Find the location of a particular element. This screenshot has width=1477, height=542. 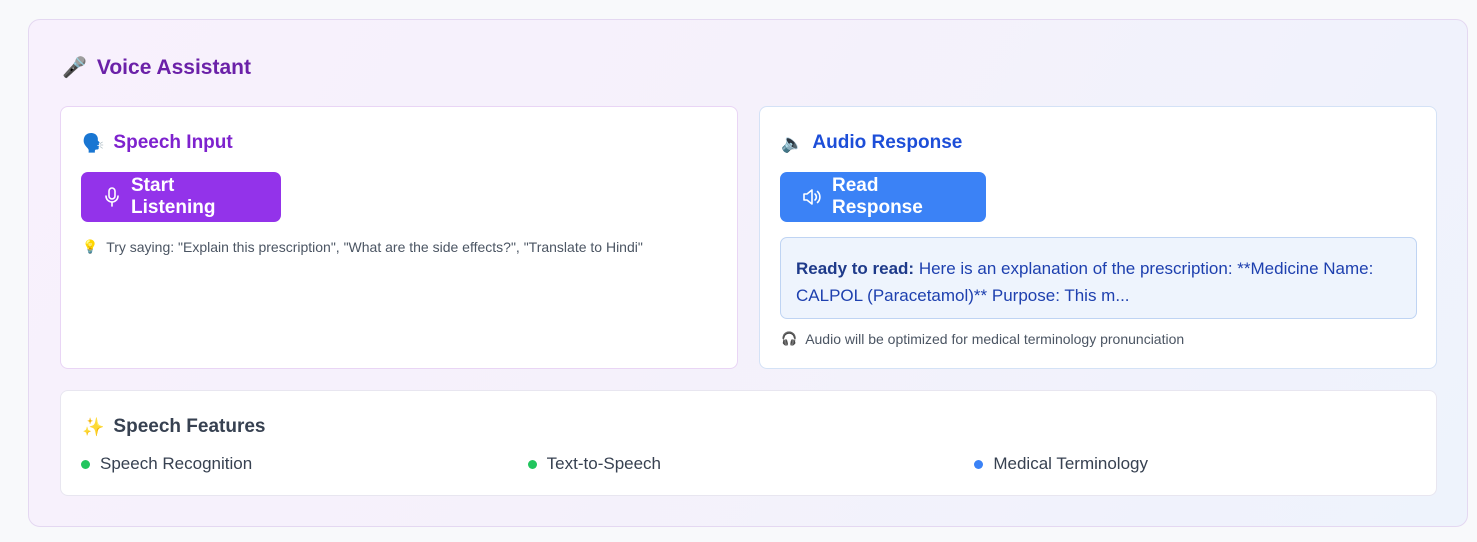

headphones-icon: 🎧 is located at coordinates (789, 338).